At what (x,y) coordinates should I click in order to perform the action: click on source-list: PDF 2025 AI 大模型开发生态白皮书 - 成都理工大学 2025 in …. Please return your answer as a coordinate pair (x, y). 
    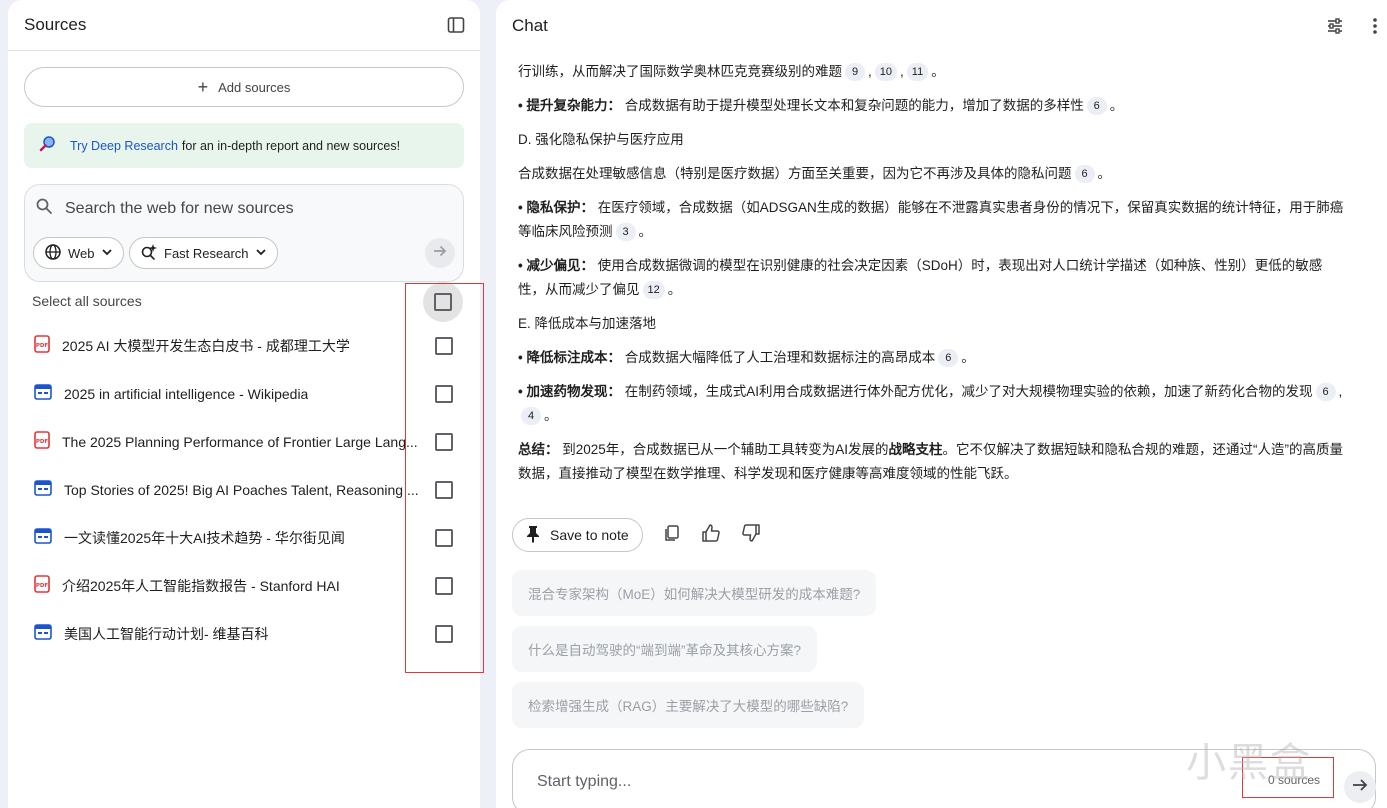
    Looking at the image, I should click on (244, 490).